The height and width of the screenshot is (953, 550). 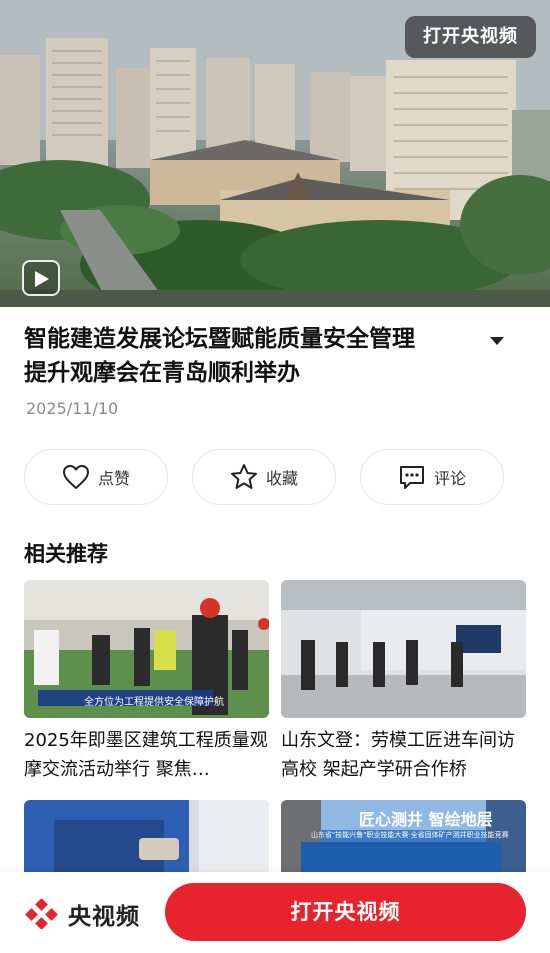 I want to click on comment-icon, so click(x=411, y=477).